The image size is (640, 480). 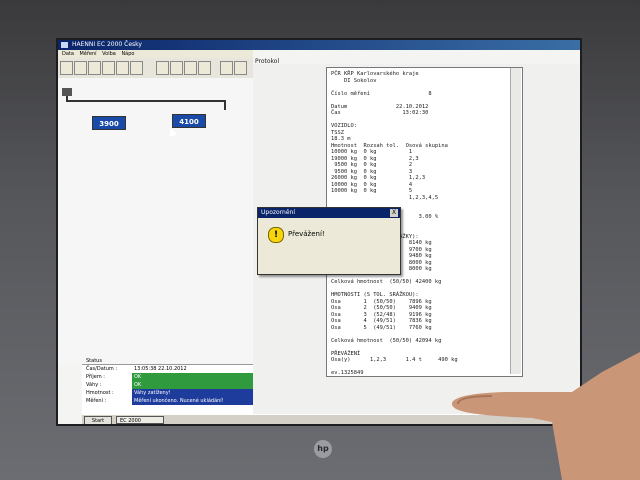 What do you see at coordinates (88, 54) in the screenshot?
I see `menu-mereni: Měření` at bounding box center [88, 54].